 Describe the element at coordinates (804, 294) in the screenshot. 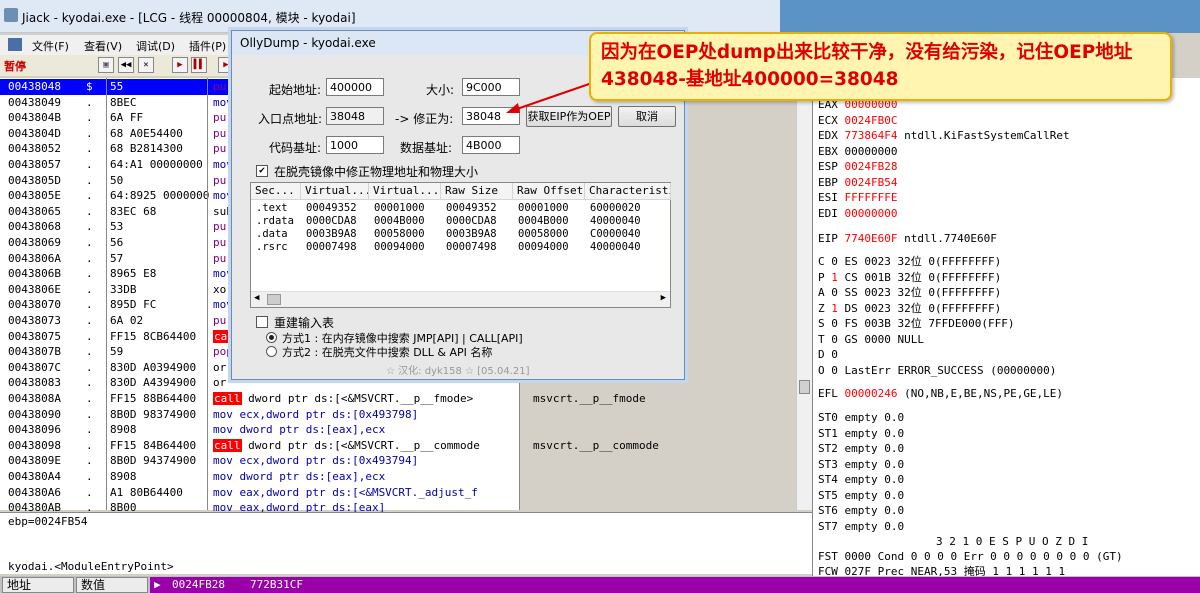

I see `cpu-scrollbar` at that location.